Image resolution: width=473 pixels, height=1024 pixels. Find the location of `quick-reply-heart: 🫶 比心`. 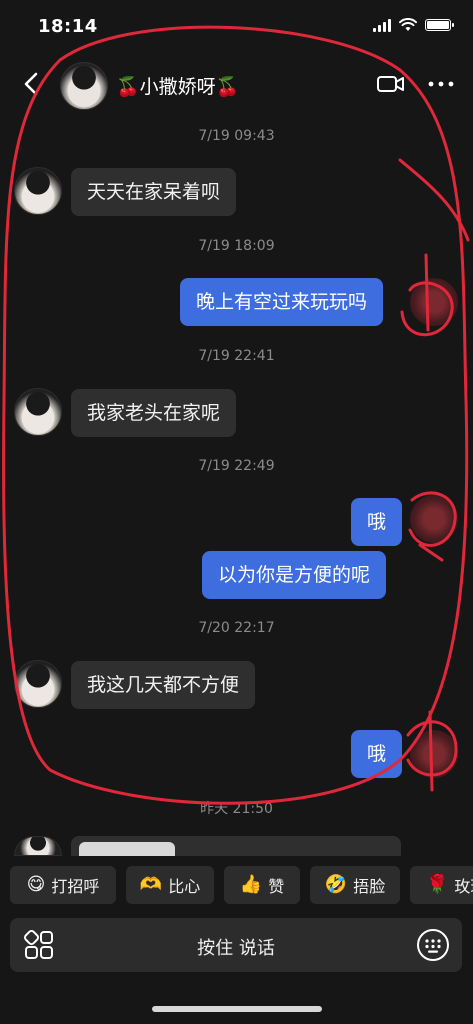

quick-reply-heart: 🫶 比心 is located at coordinates (170, 885).